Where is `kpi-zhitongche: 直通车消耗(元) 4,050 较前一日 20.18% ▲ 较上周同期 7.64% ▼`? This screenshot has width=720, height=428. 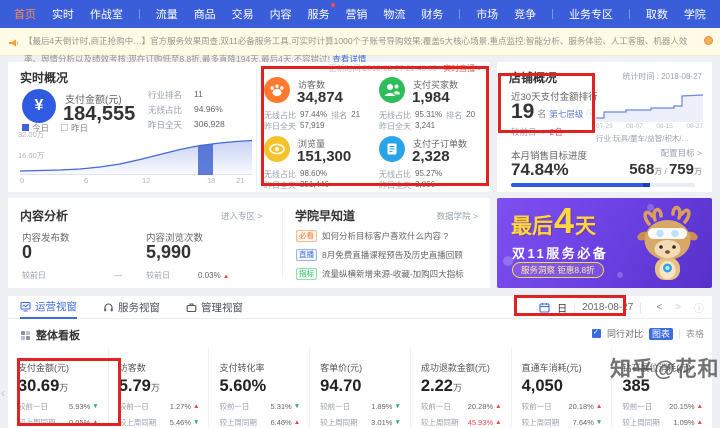
kpi-zhitongche: 直通车消耗(元) 4,050 较前一日 20.18% ▲ 较上周同期 7.64% ▼ is located at coordinates (561, 388).